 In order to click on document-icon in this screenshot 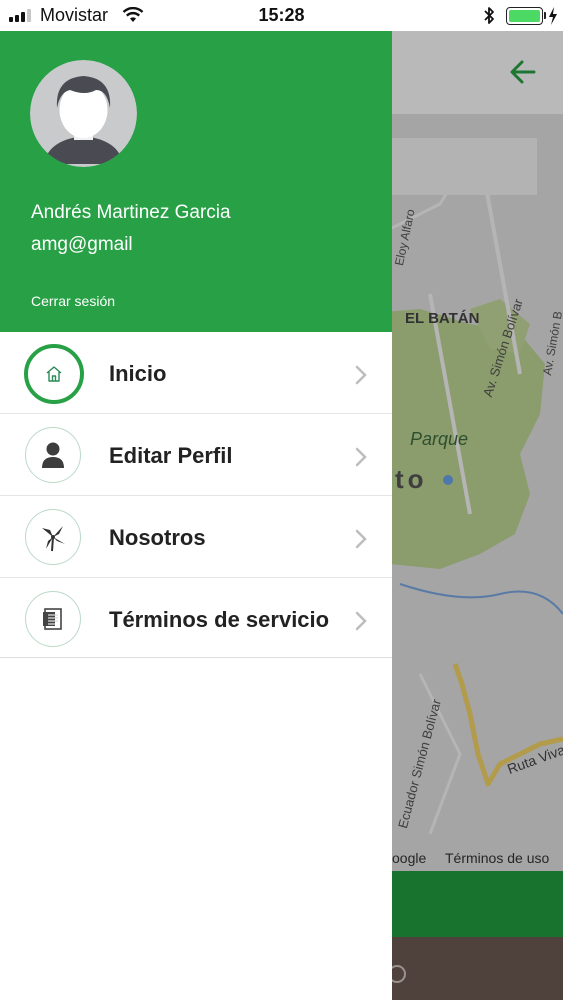, I will do `click(53, 619)`.